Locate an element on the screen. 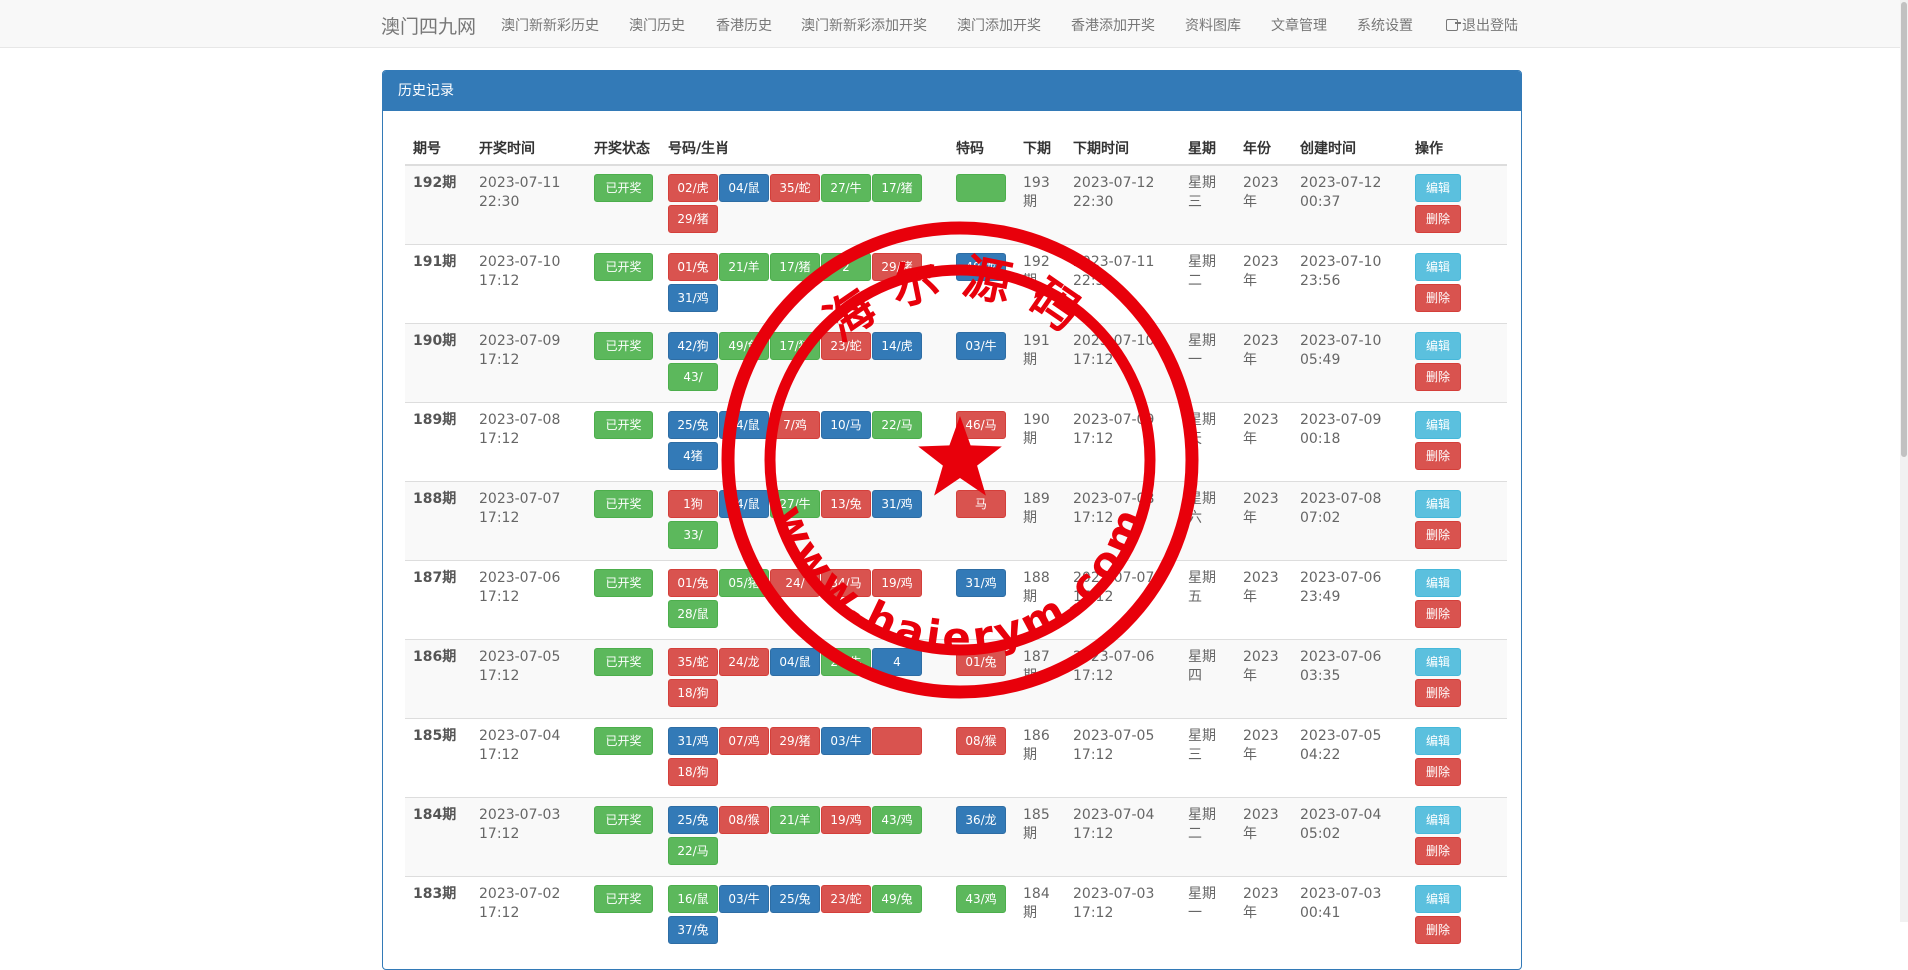 This screenshot has height=970, width=1908. special-ball is located at coordinates (981, 188).